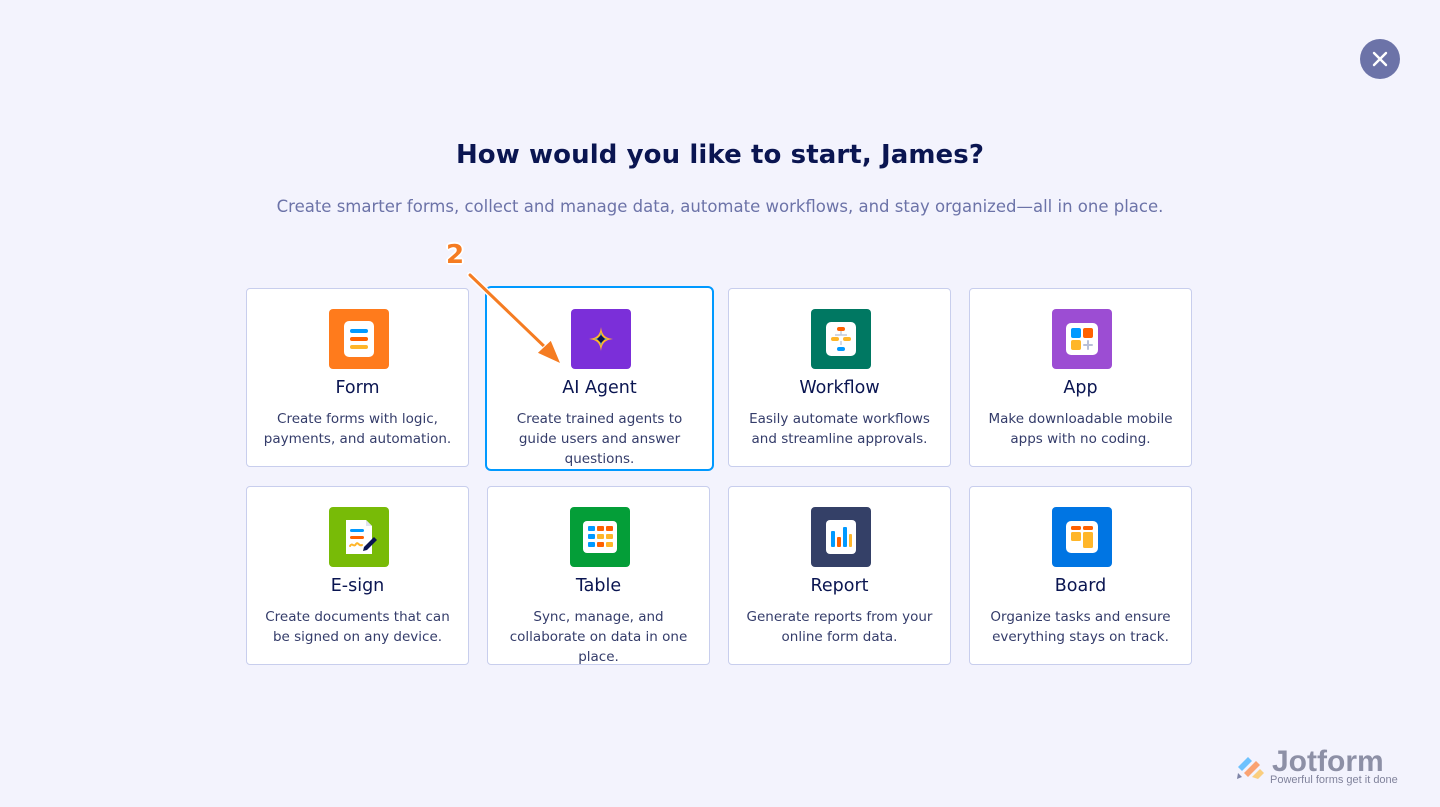  Describe the element at coordinates (357, 586) in the screenshot. I see `option-title: E-sign` at that location.